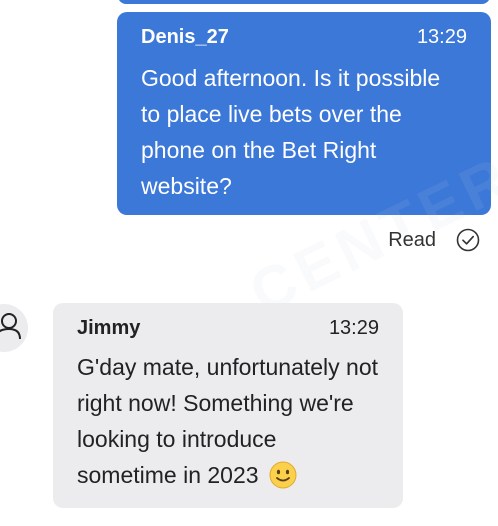  I want to click on read-receipt: Read, so click(434, 240).